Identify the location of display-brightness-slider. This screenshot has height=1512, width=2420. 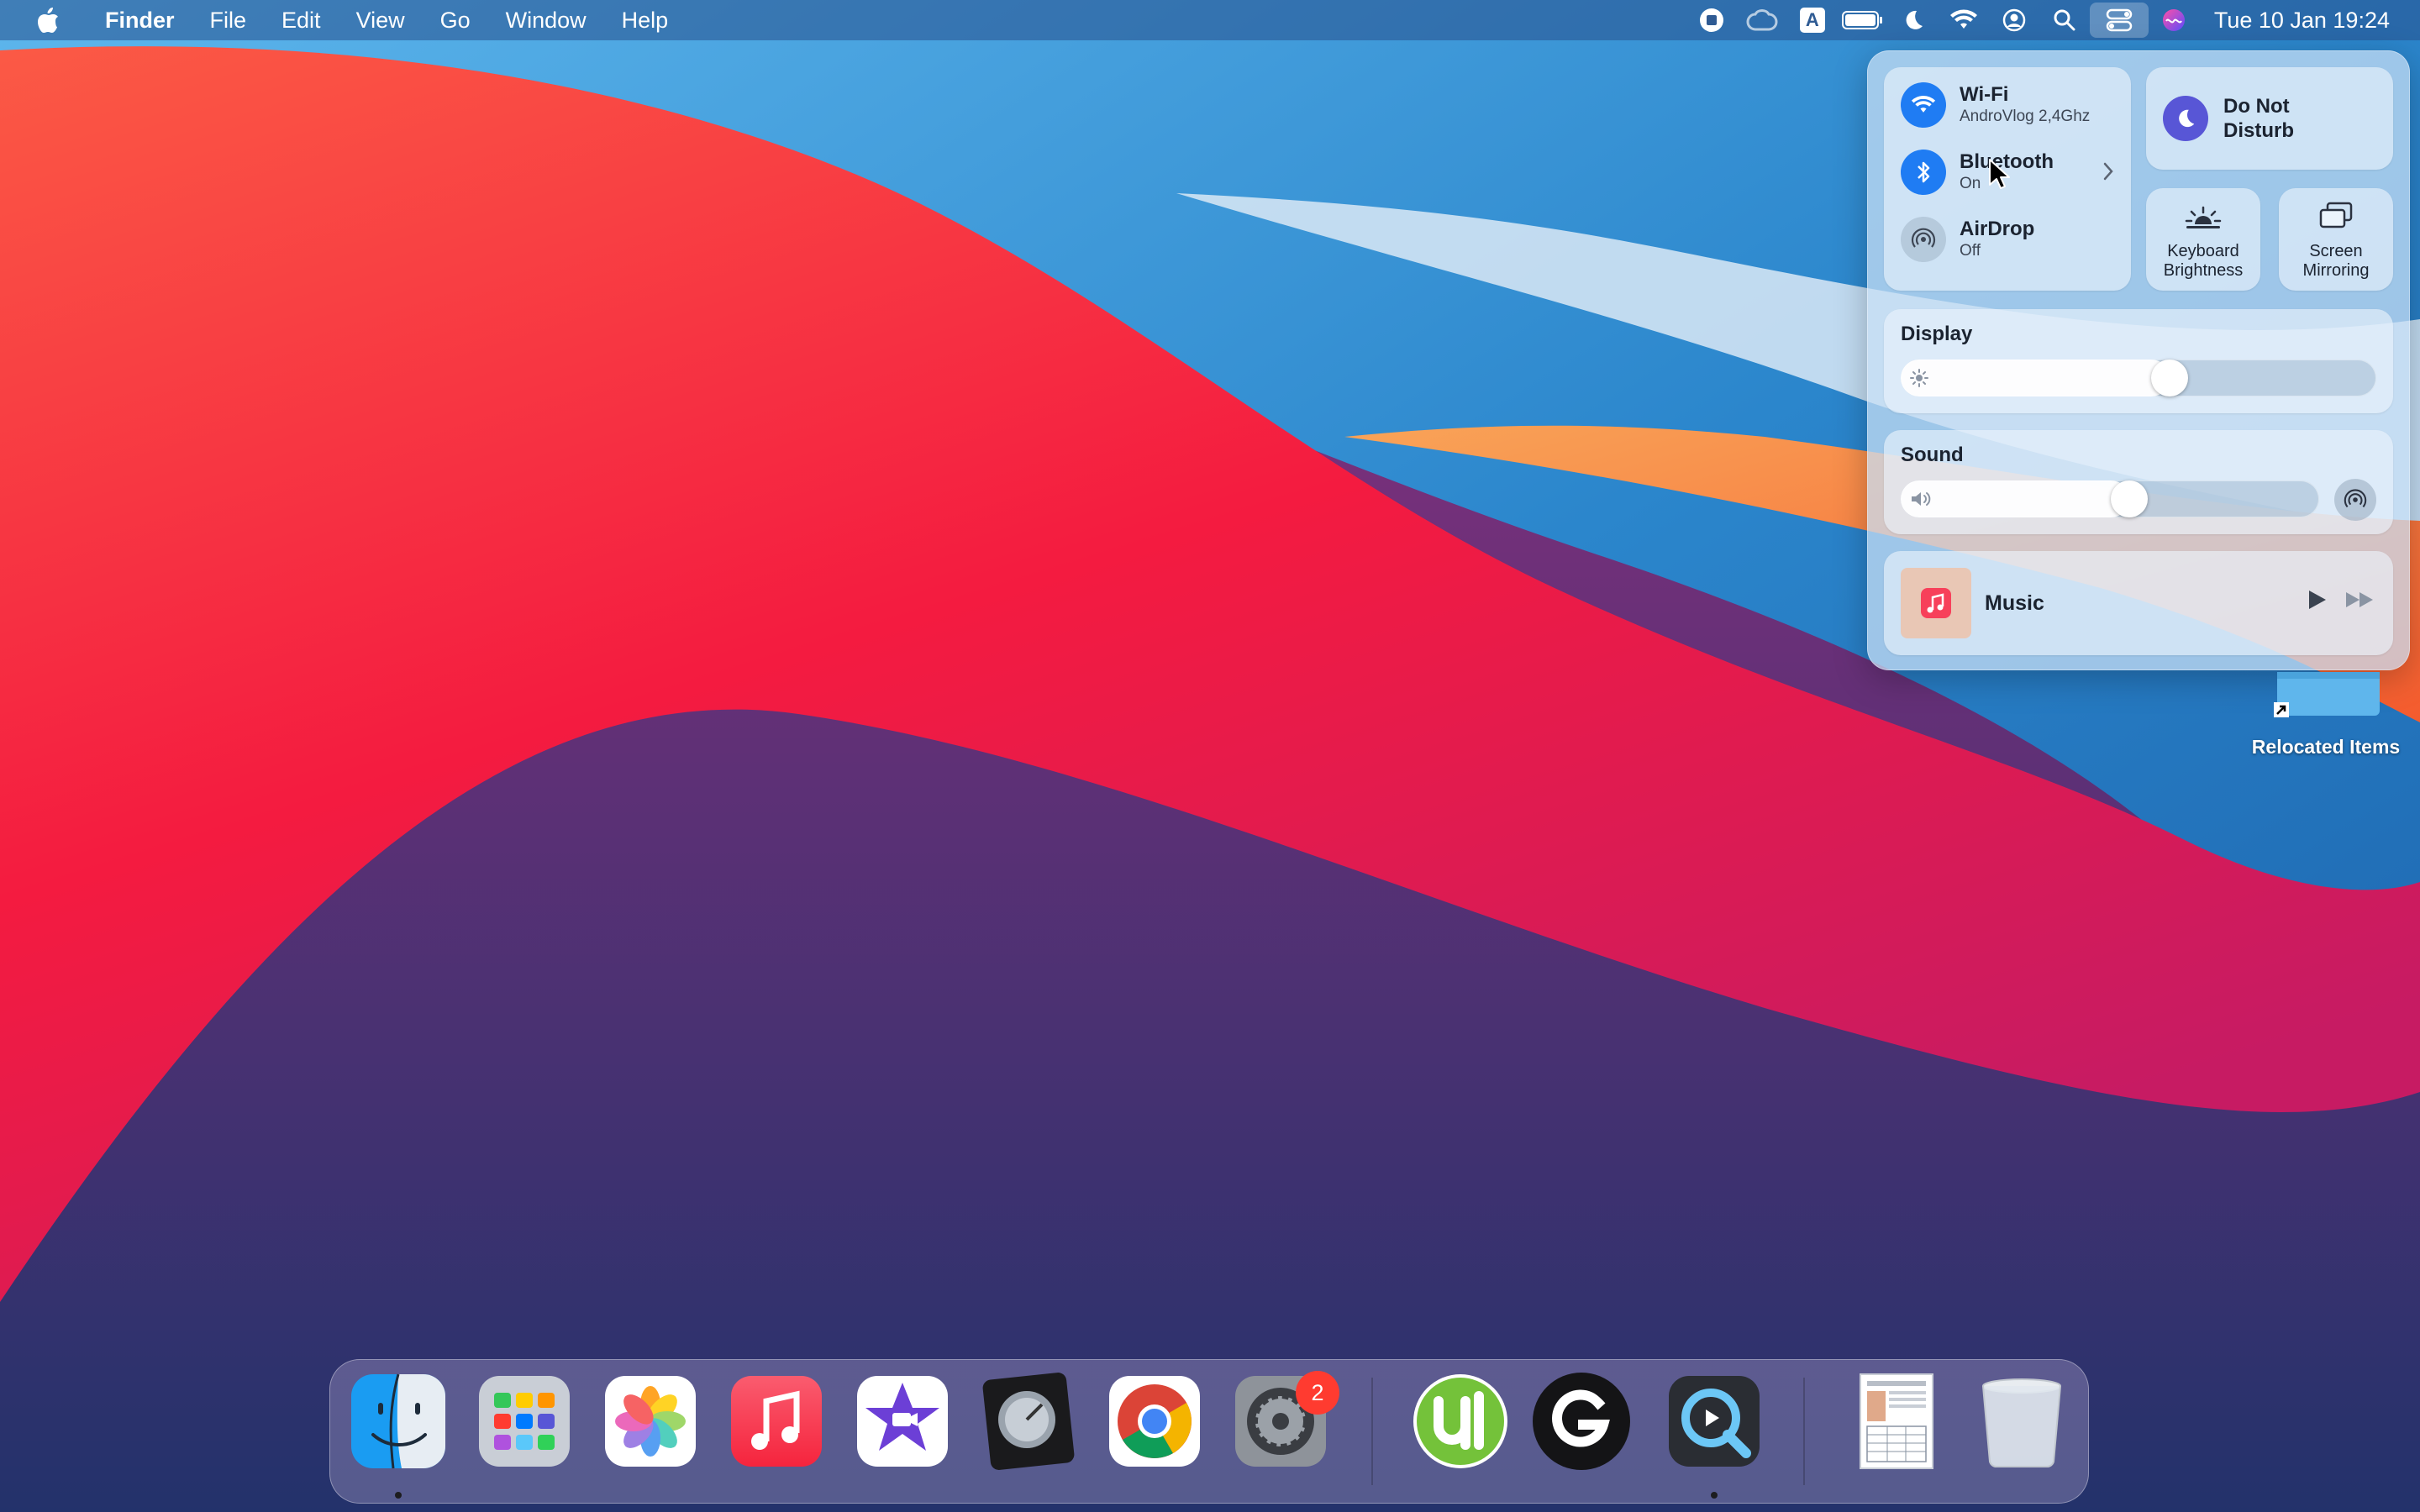
(2139, 378).